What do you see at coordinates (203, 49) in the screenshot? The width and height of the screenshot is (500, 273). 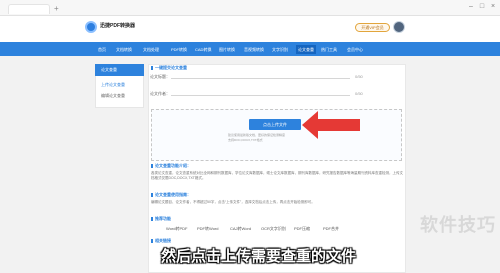 I see `nav-item-cad: CAD转换` at bounding box center [203, 49].